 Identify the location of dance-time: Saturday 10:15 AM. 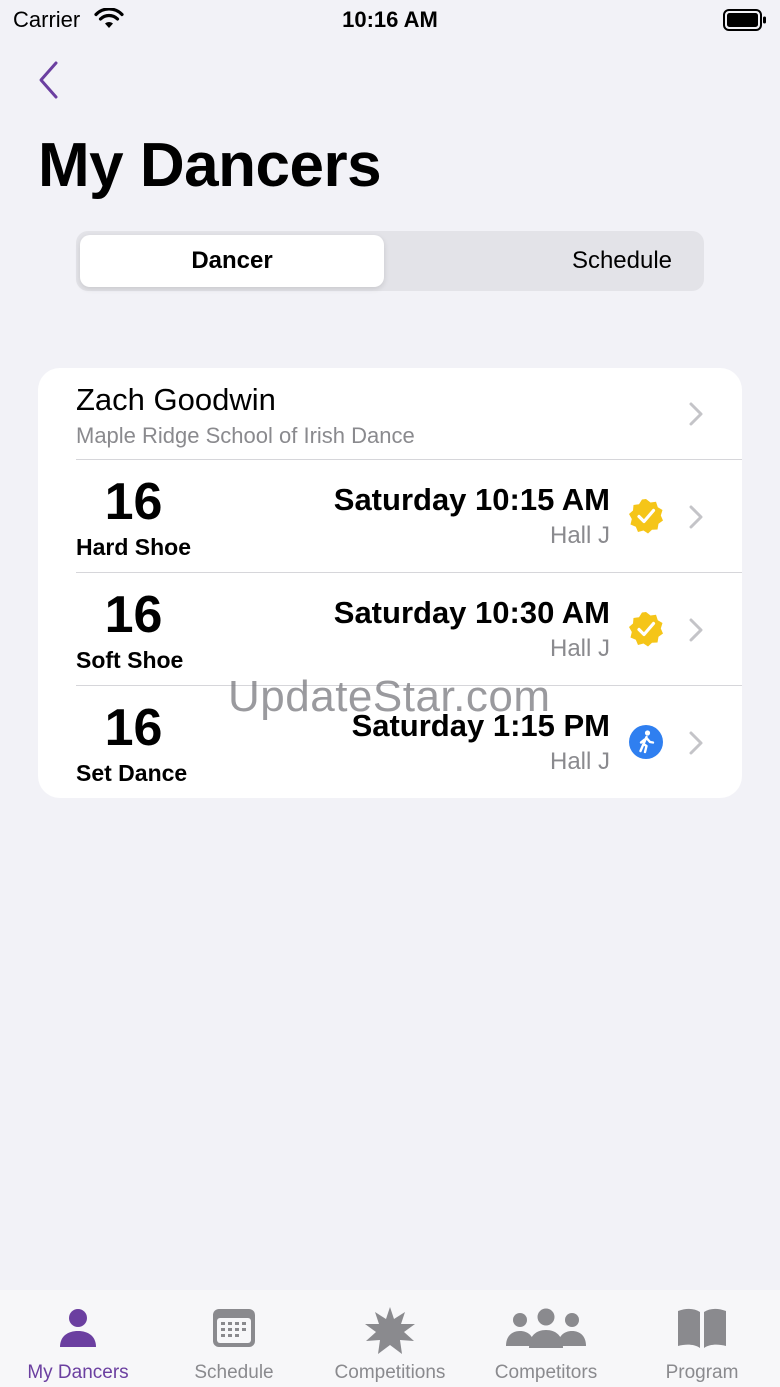
(471, 499).